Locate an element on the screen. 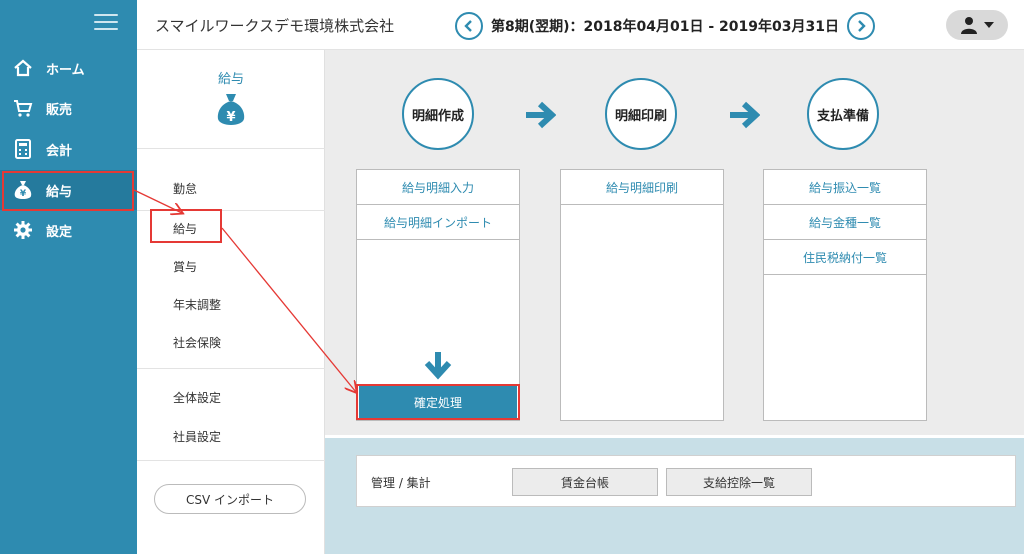 The width and height of the screenshot is (1024, 554). nav-item-home: ホーム is located at coordinates (68, 68).